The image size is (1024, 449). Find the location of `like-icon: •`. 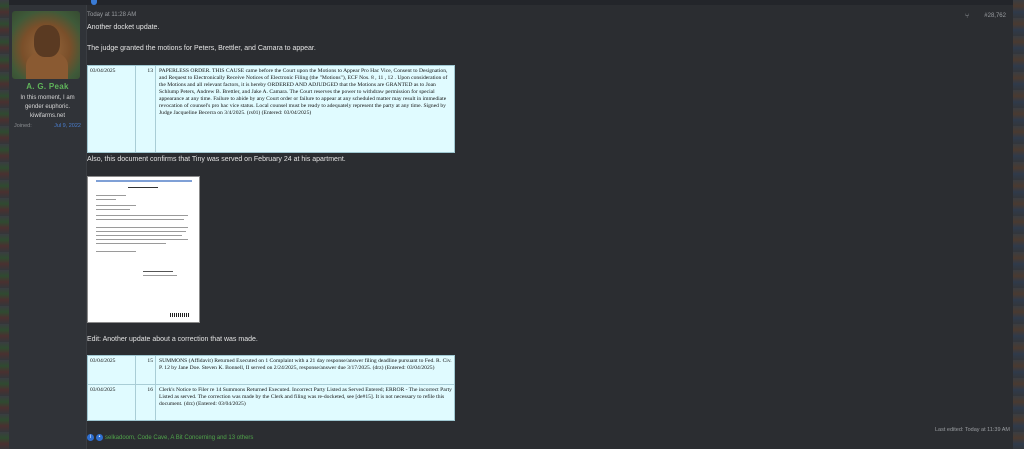

like-icon: • is located at coordinates (99, 437).